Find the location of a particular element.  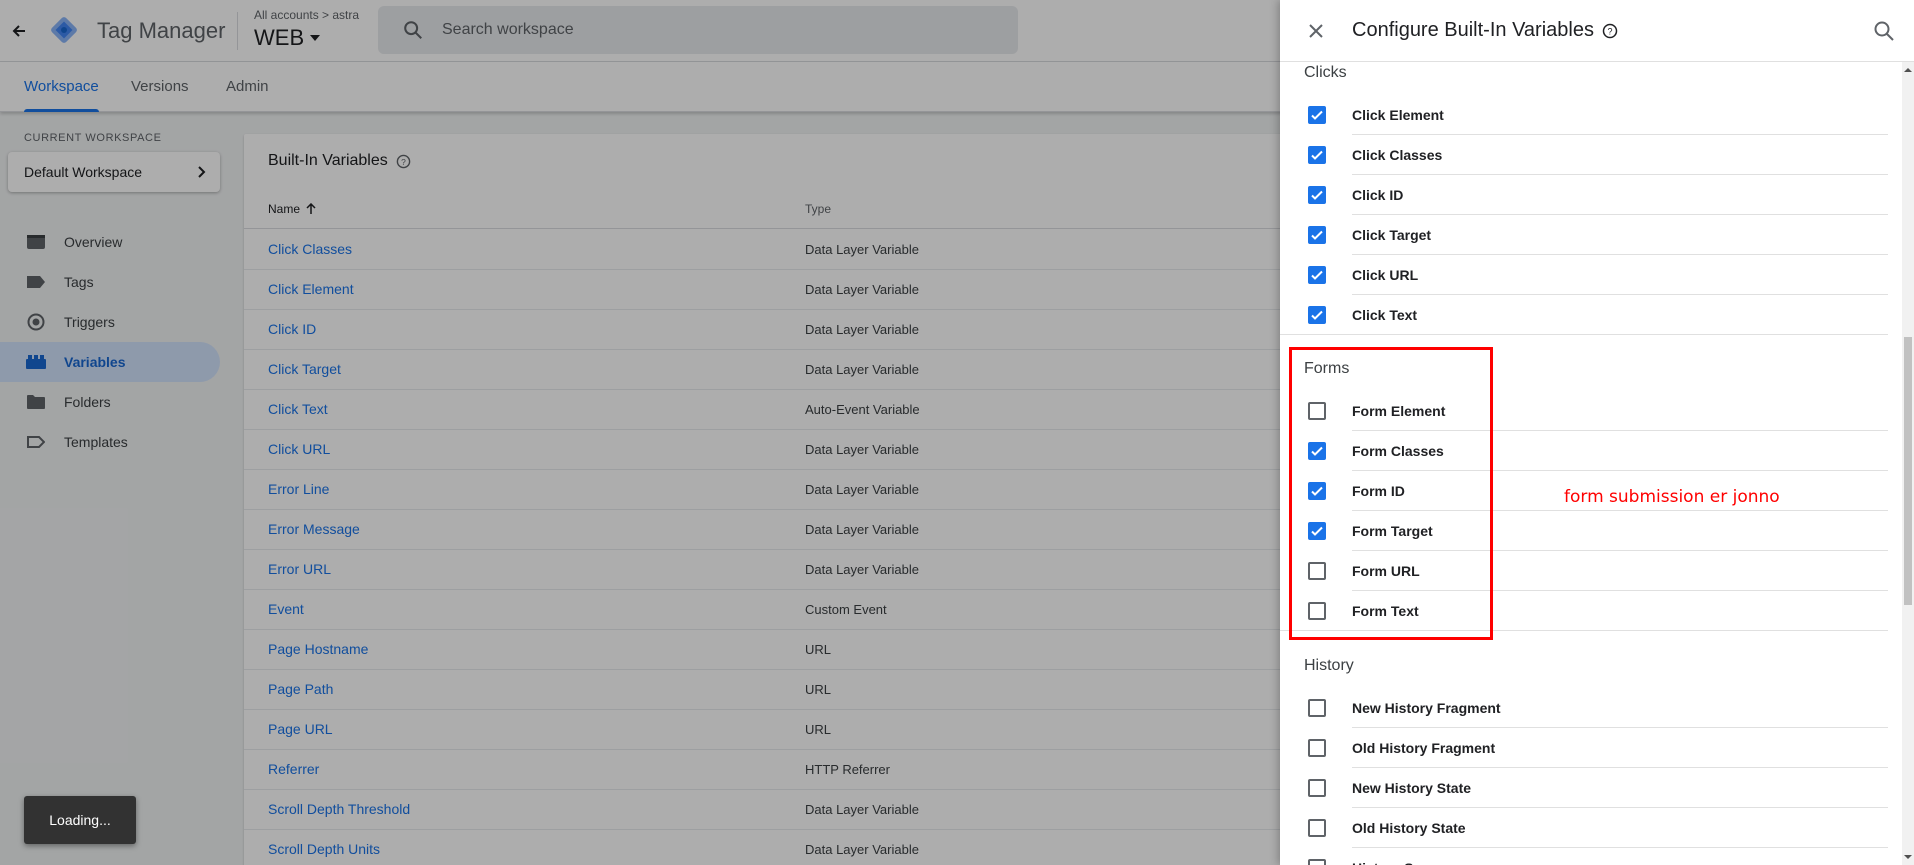

section-title-history: History is located at coordinates (1329, 665).